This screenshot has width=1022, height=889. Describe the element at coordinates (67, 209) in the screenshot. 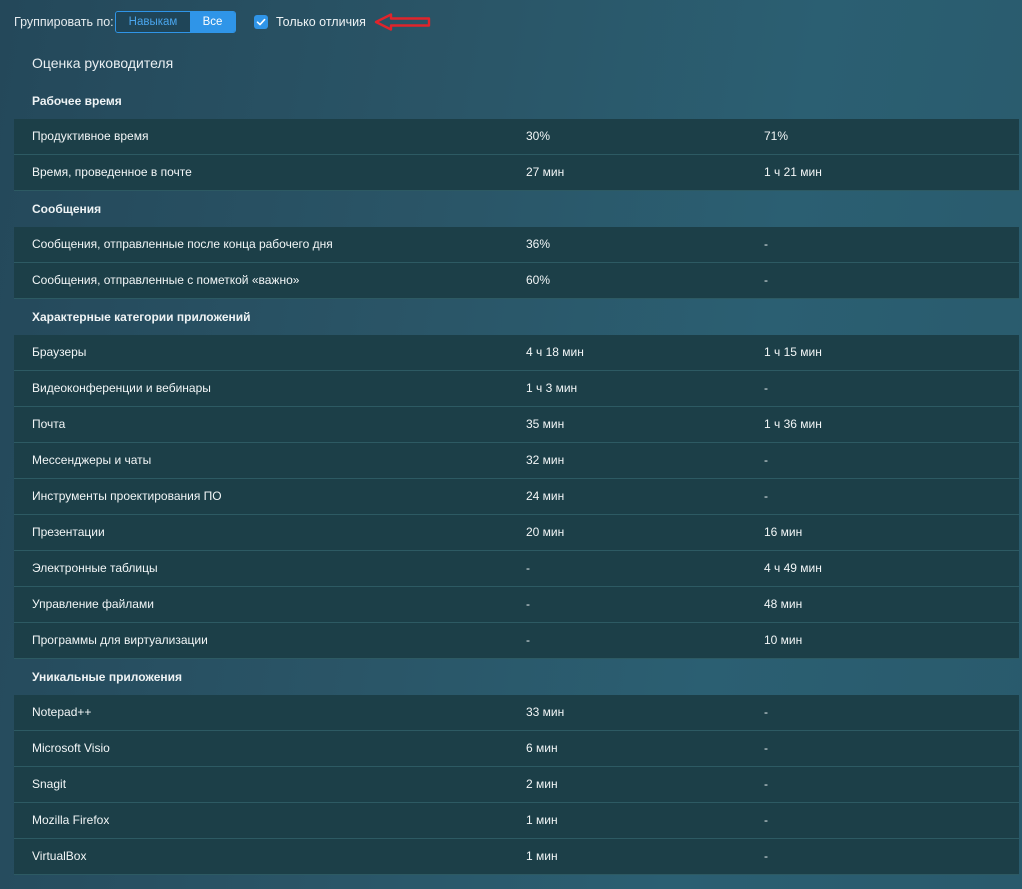

I see `group-header: Сообщения` at that location.